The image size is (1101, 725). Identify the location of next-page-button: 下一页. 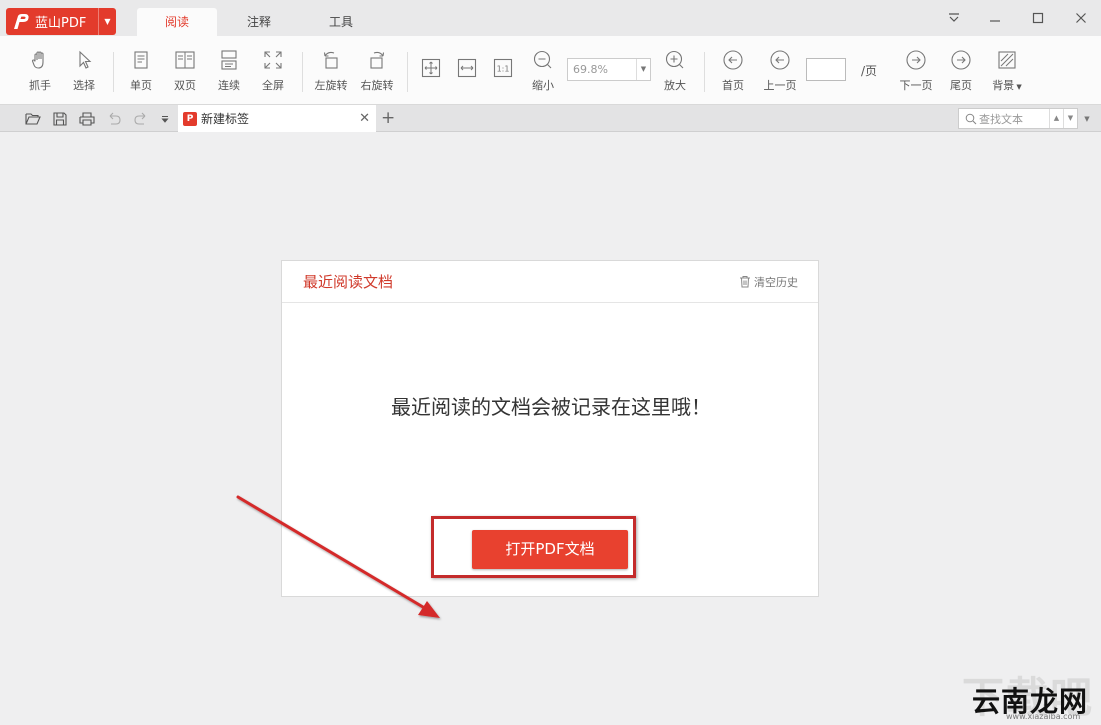
(916, 70).